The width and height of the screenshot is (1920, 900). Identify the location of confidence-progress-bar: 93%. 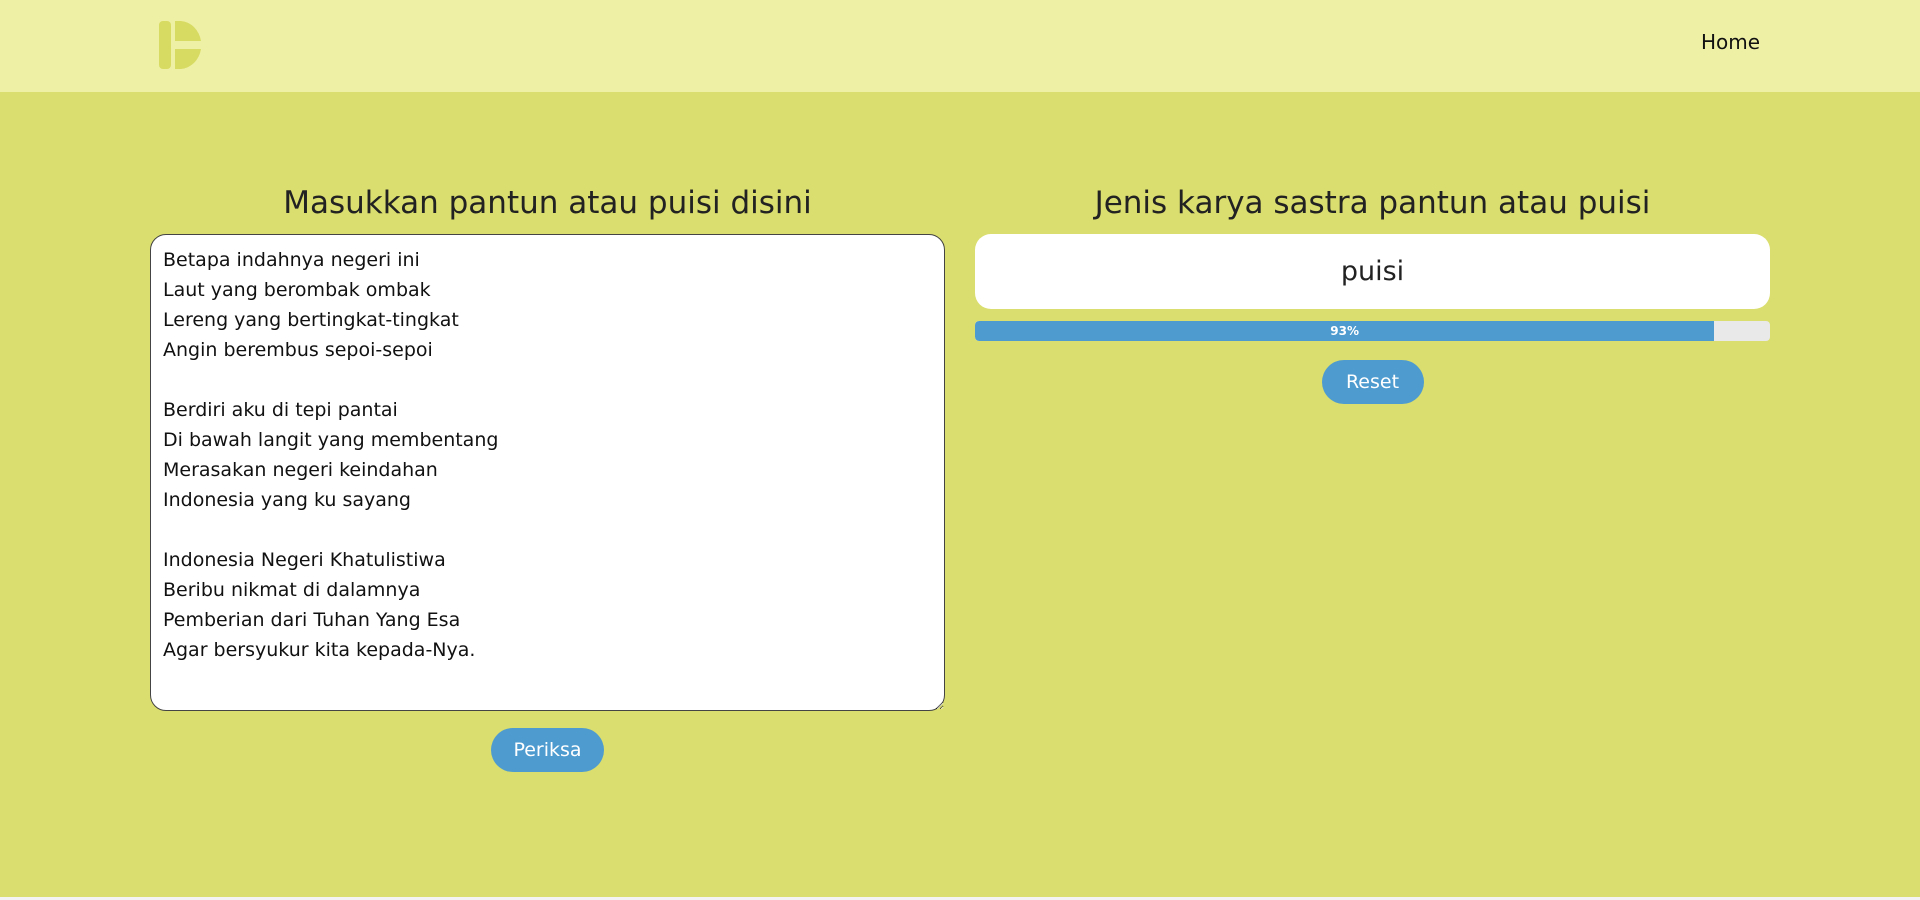
(1372, 331).